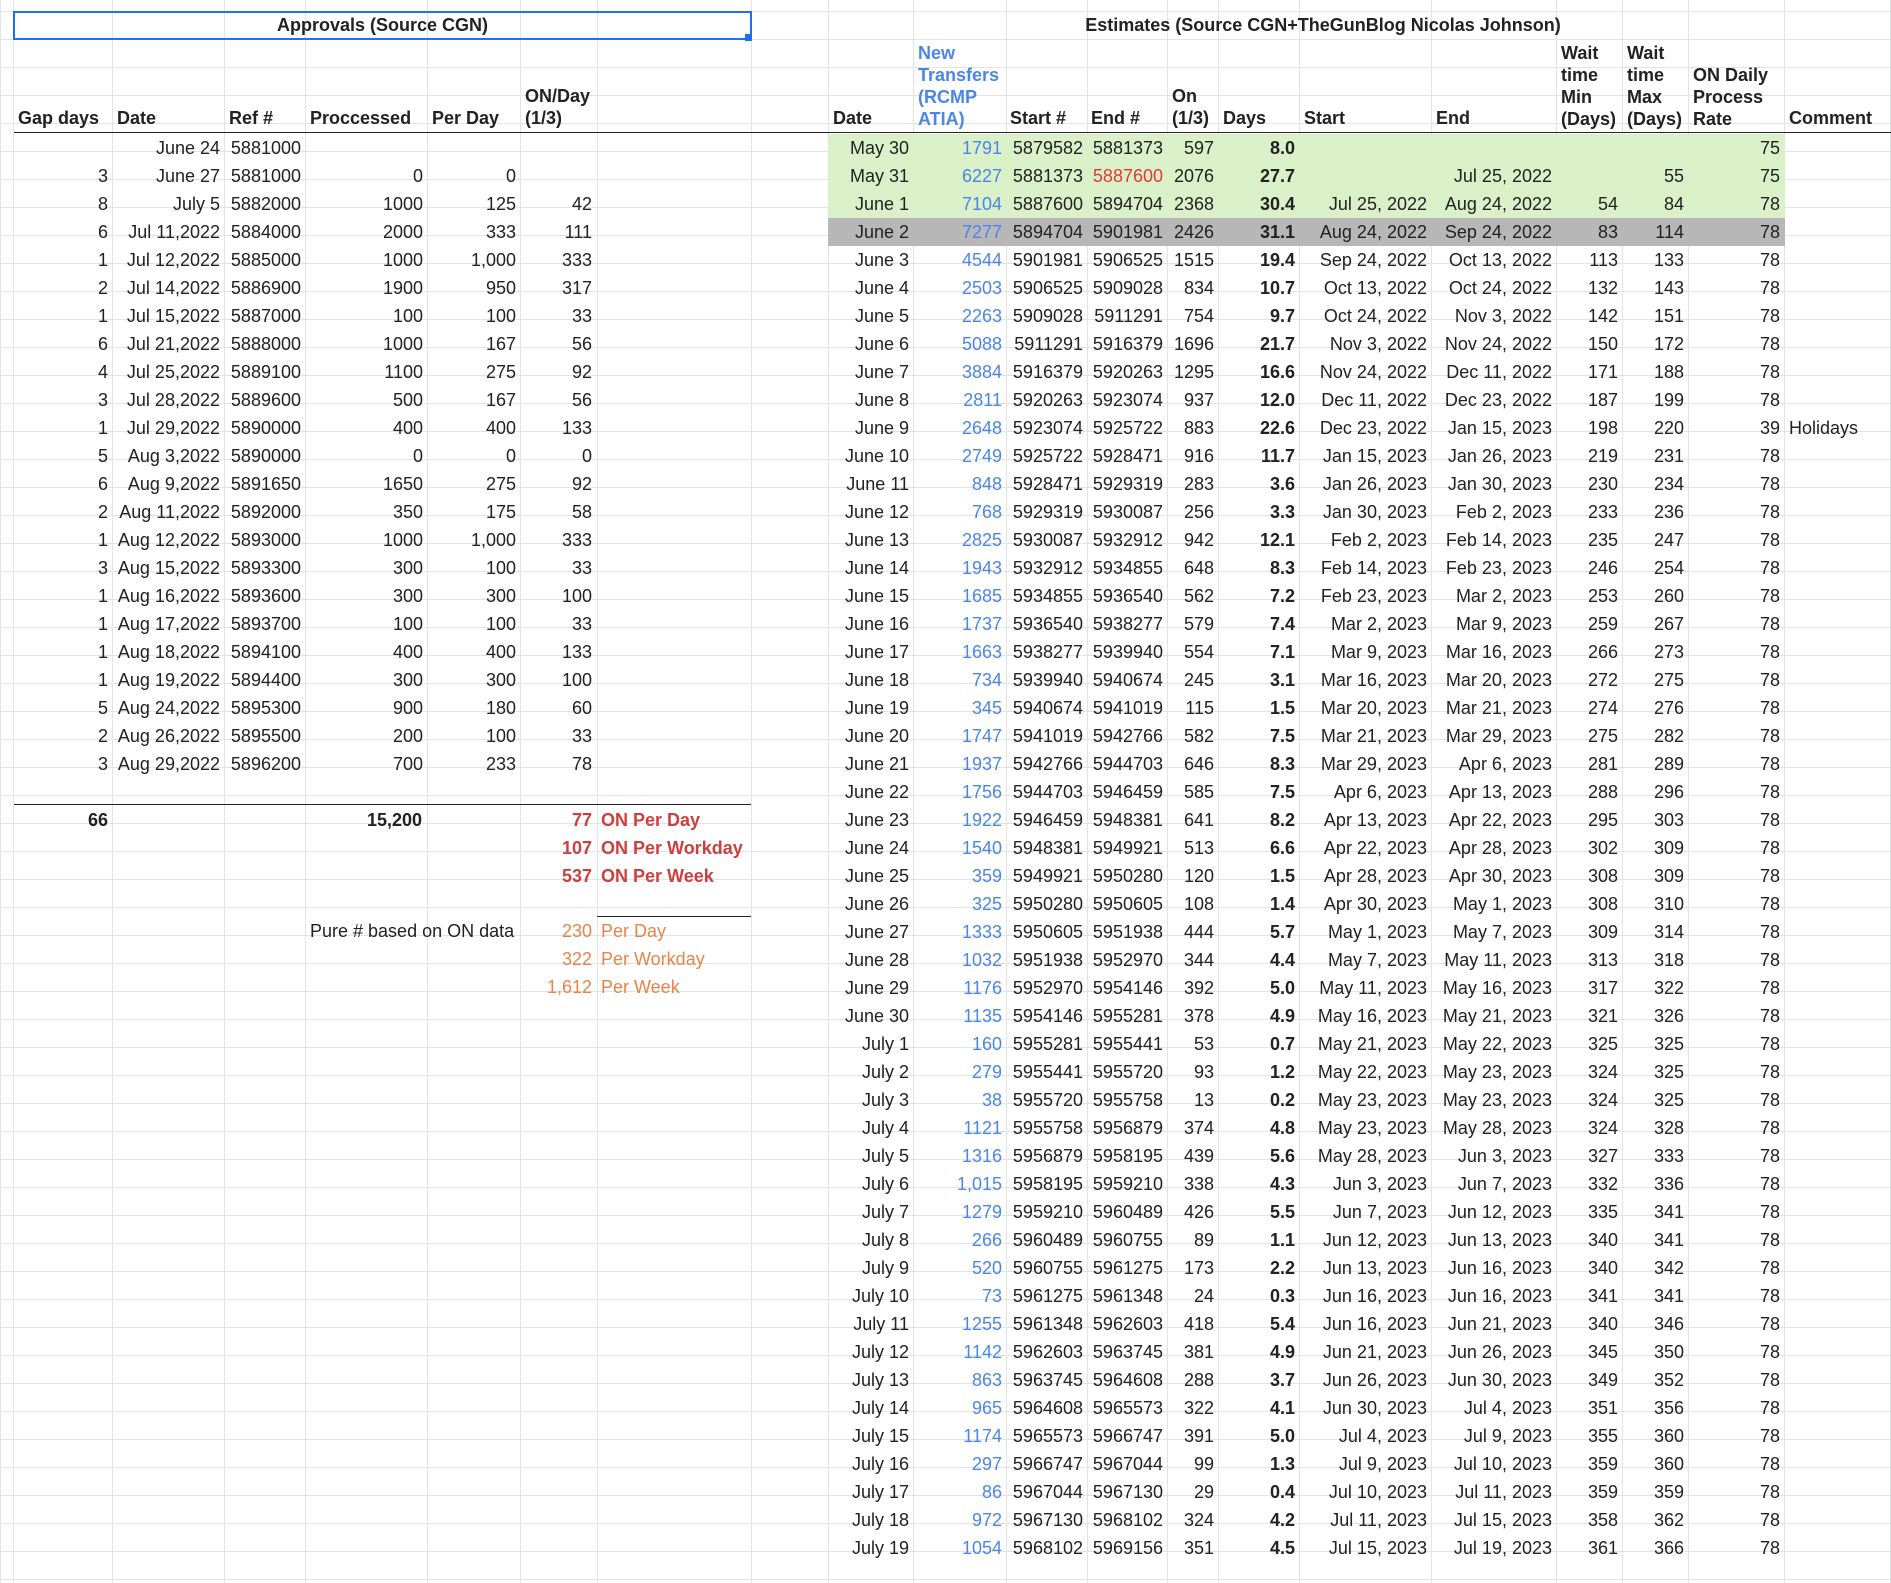 The width and height of the screenshot is (1891, 1583). What do you see at coordinates (168, 456) in the screenshot?
I see `date-cell: Aug 3,2022` at bounding box center [168, 456].